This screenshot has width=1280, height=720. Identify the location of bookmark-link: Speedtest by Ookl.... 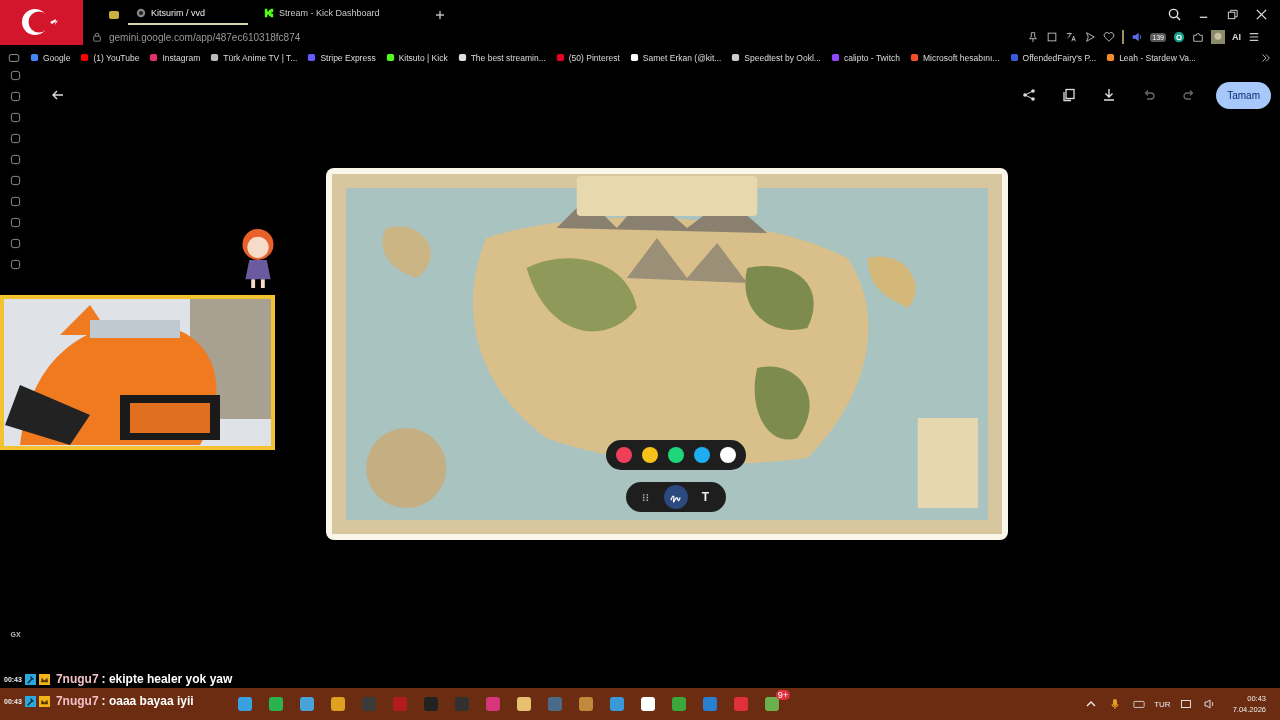
(776, 57).